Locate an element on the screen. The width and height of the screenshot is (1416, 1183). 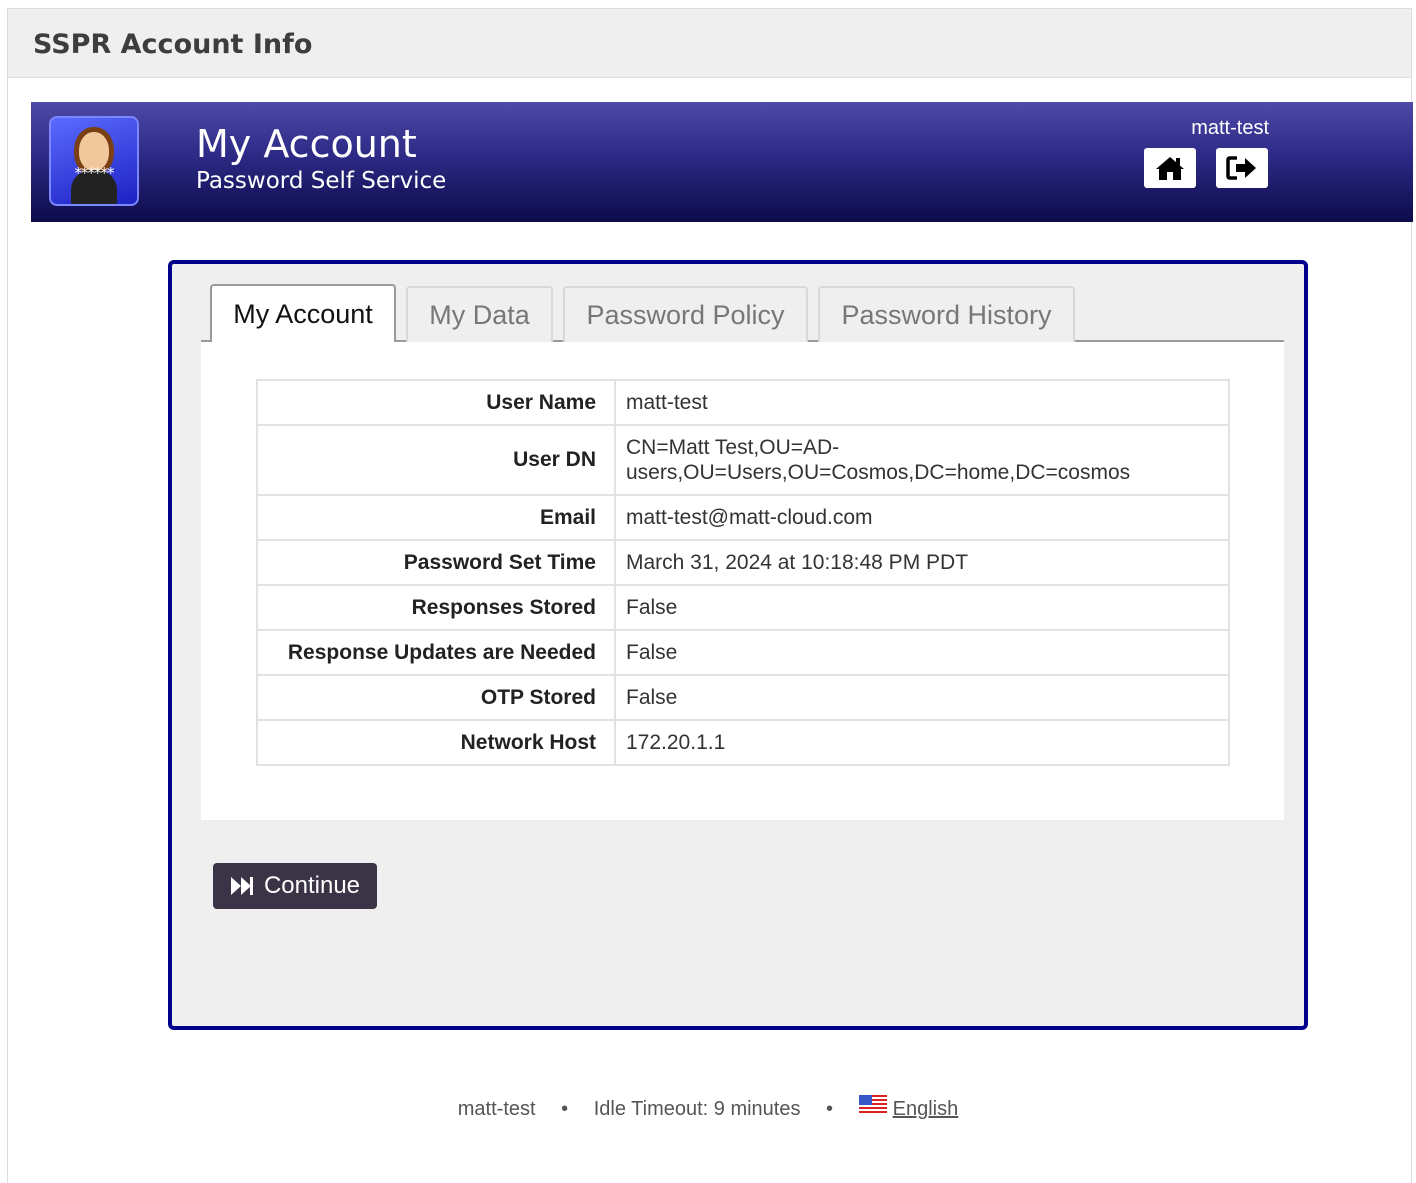
row-key: Email is located at coordinates (436, 517).